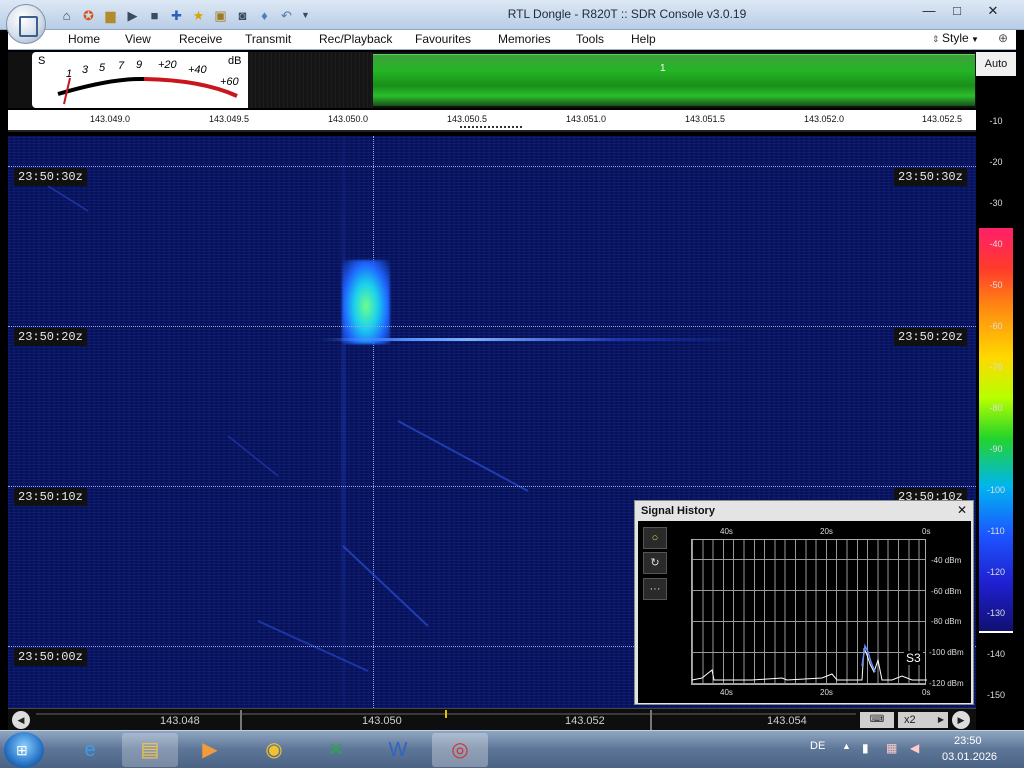 The width and height of the screenshot is (1024, 768). I want to click on signal-history-plot, so click(809, 612).